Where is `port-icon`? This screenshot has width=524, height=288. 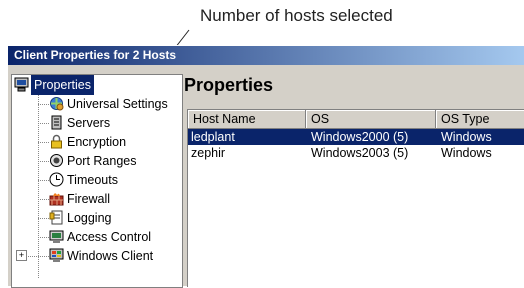 port-icon is located at coordinates (56, 160).